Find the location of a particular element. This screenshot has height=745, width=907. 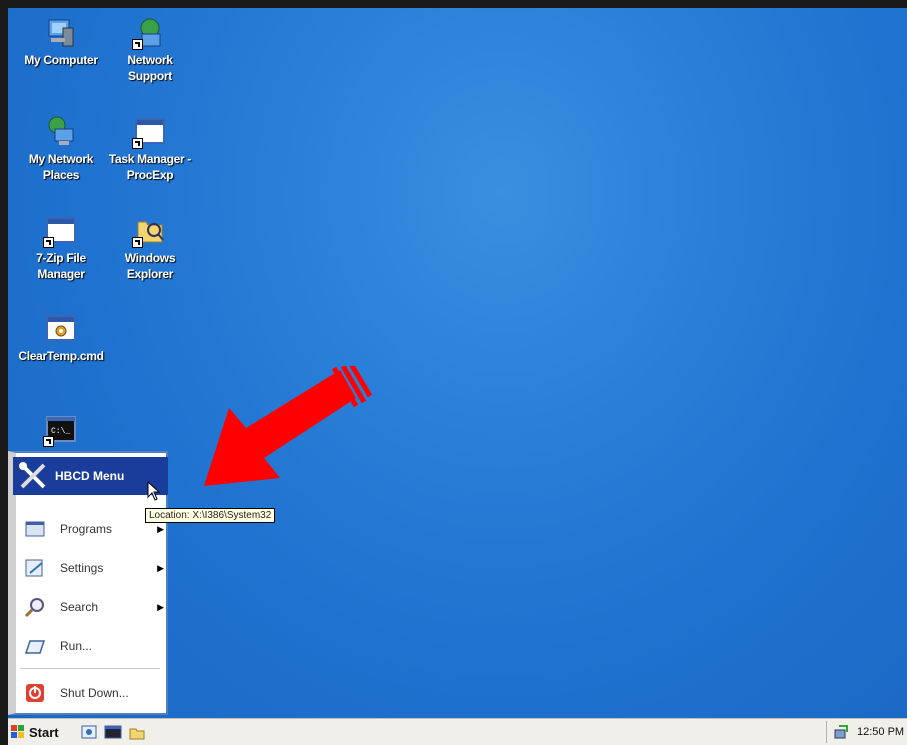

system-tray: 12:50 PM is located at coordinates (866, 732).